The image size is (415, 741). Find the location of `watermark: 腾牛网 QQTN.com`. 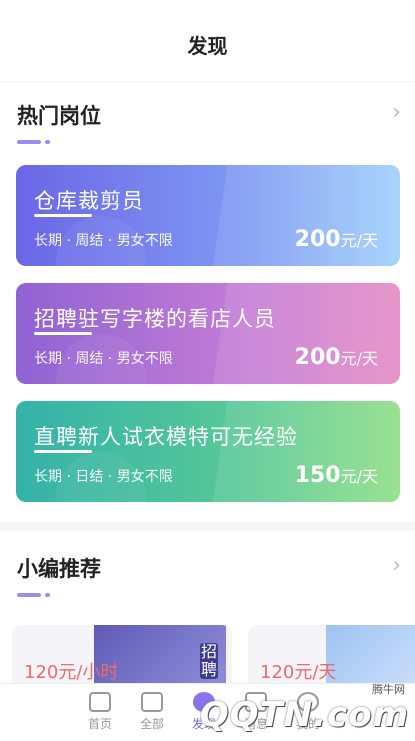

watermark: 腾牛网 QQTN.com is located at coordinates (304, 709).